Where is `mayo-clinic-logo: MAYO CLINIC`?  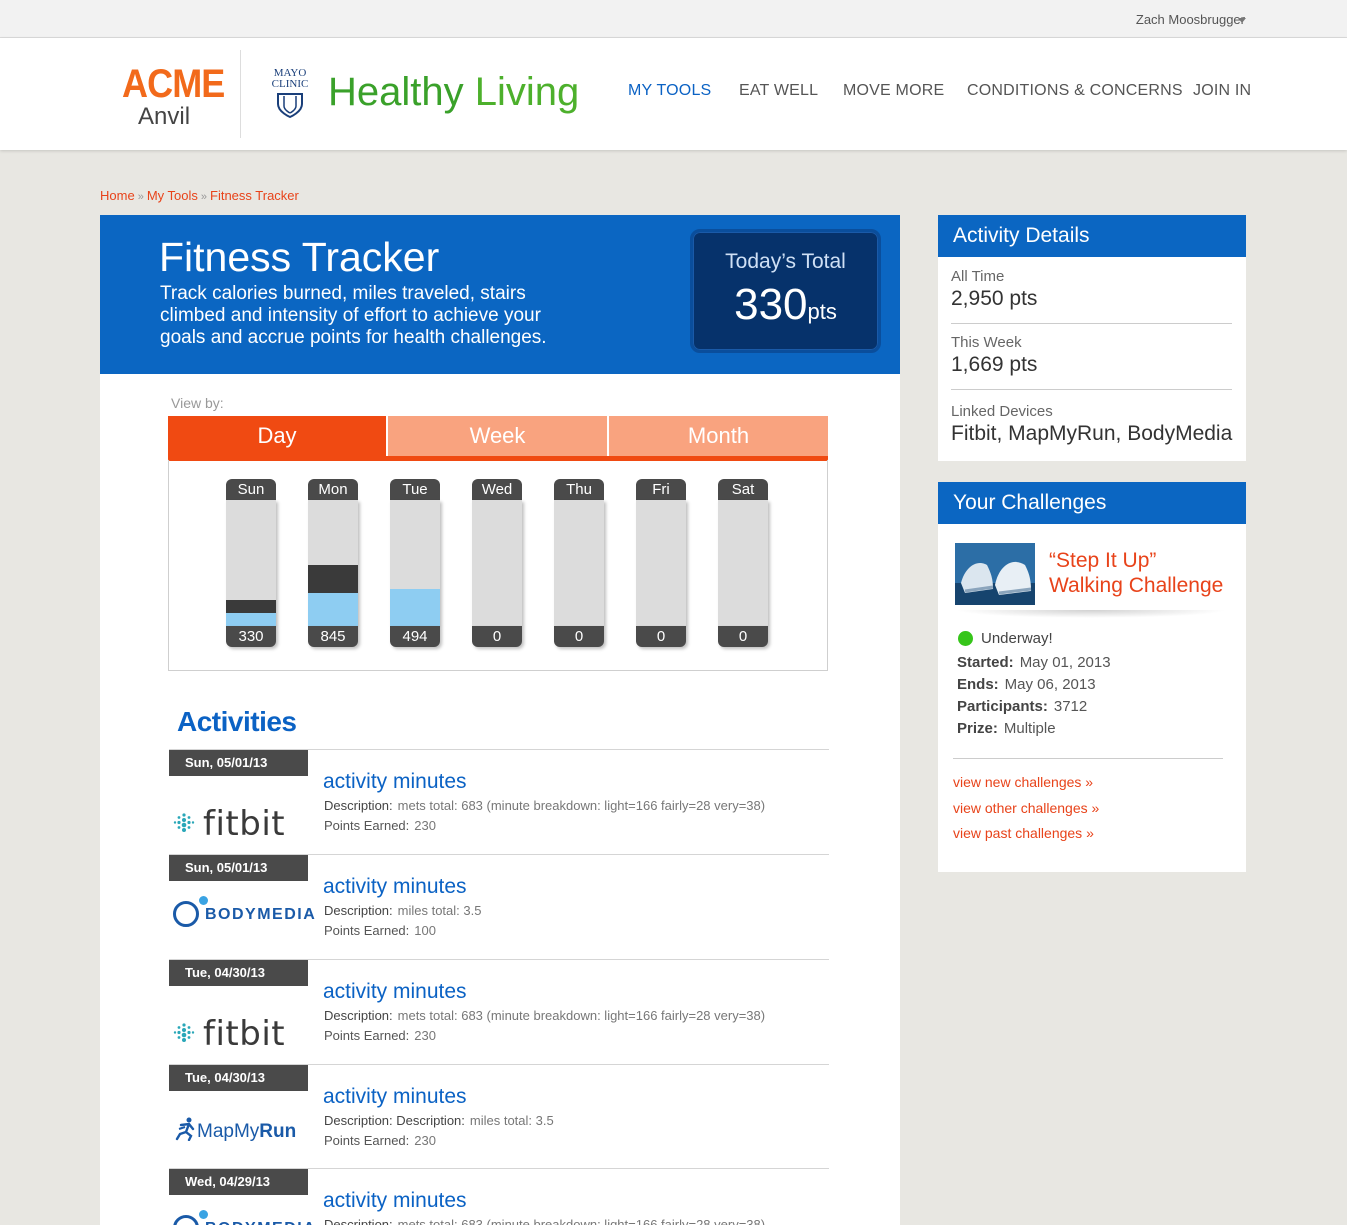 mayo-clinic-logo: MAYO CLINIC is located at coordinates (290, 94).